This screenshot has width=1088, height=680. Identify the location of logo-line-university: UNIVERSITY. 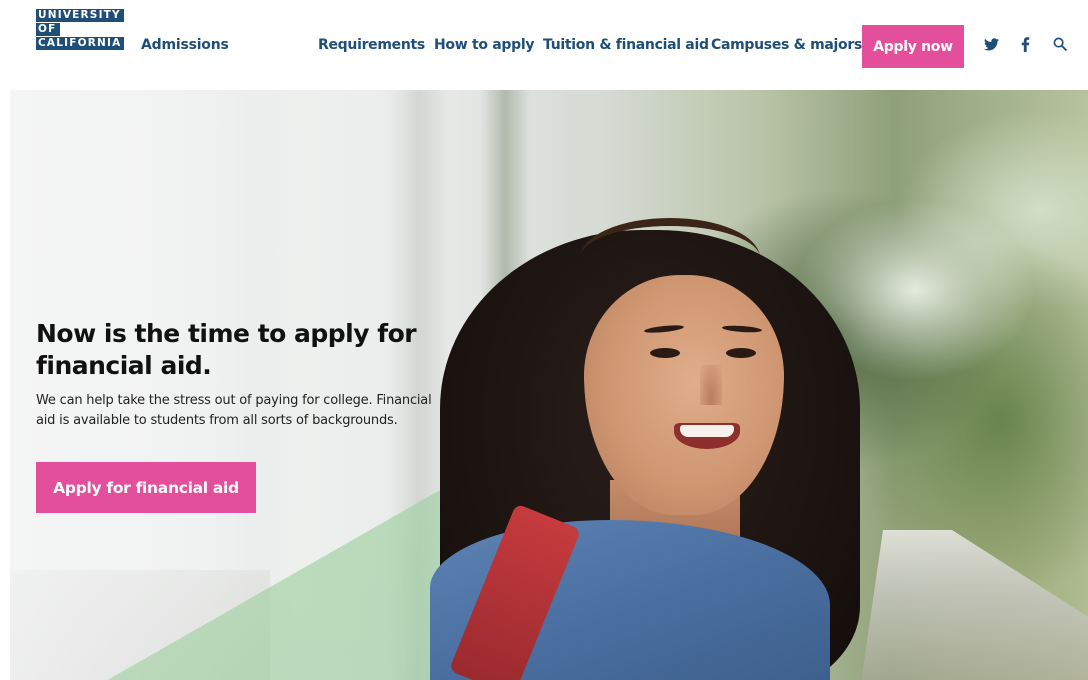
(80, 15).